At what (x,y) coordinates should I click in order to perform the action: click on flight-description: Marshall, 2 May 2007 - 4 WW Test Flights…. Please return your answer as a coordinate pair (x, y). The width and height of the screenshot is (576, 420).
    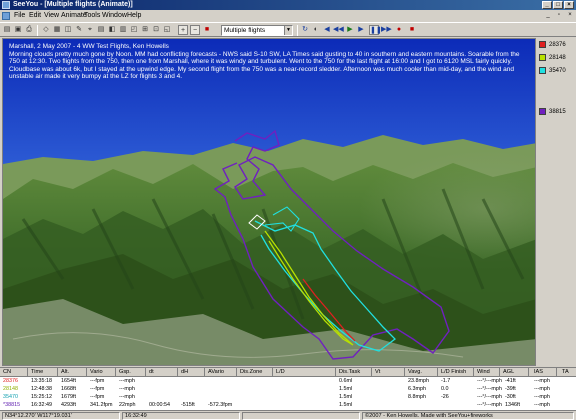
    Looking at the image, I should click on (269, 62).